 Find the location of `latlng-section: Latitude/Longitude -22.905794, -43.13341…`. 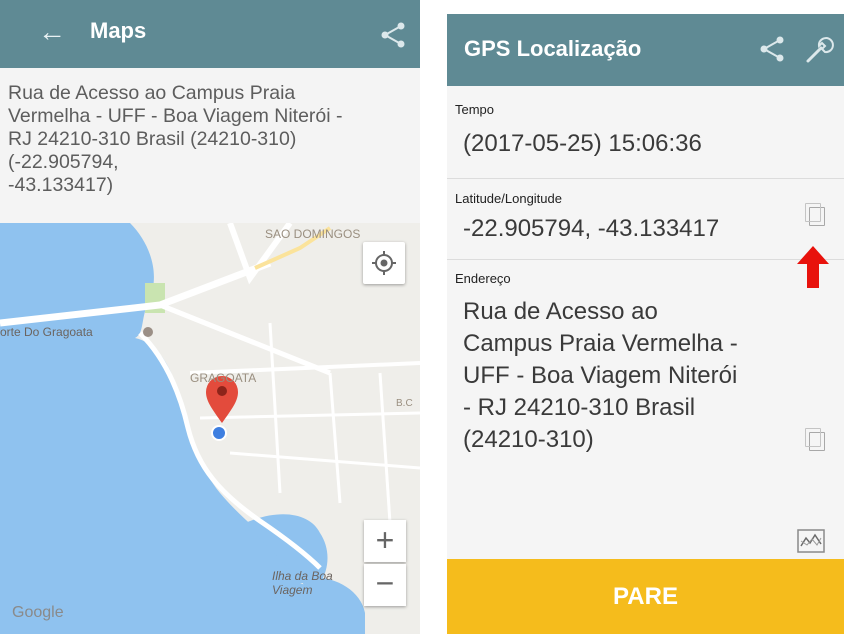

latlng-section: Latitude/Longitude -22.905794, -43.13341… is located at coordinates (645, 219).